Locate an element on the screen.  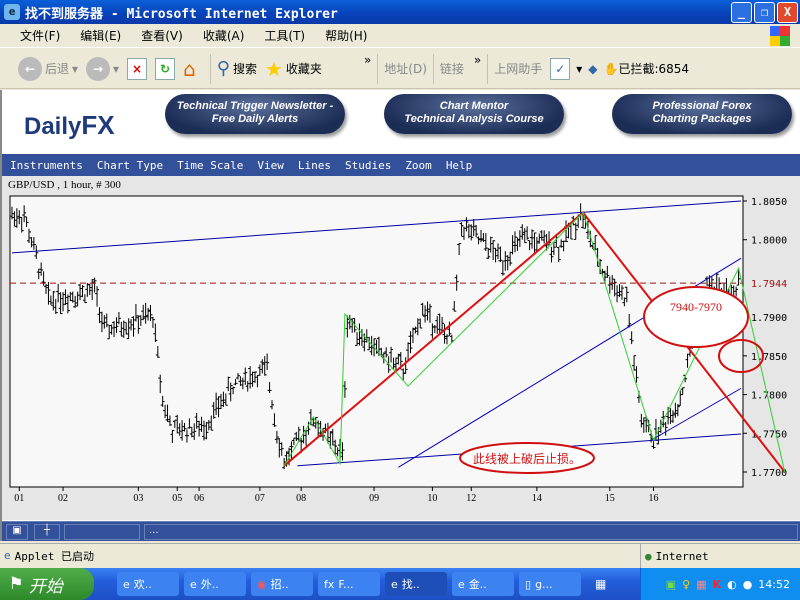
current-price-label: 1.7944 is located at coordinates (769, 284).